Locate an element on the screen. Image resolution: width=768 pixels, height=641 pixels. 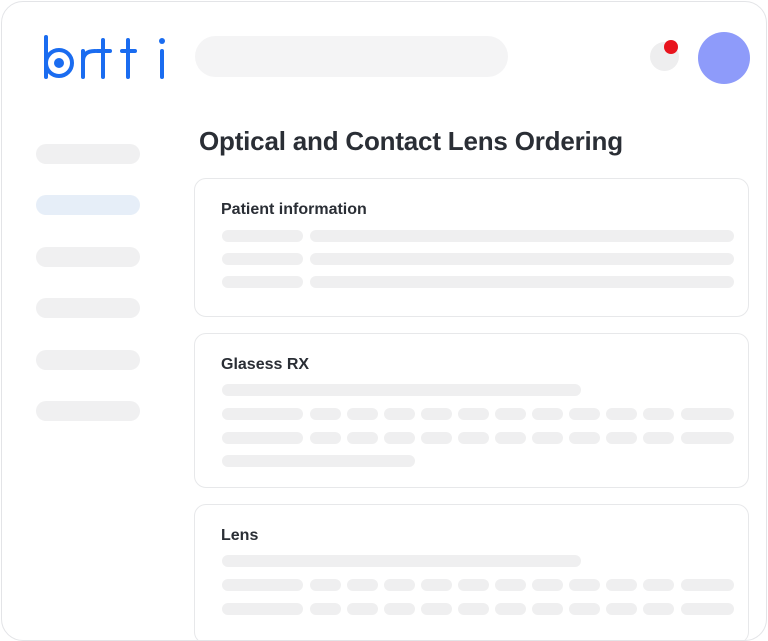
card-title: Patient information is located at coordinates (294, 209).